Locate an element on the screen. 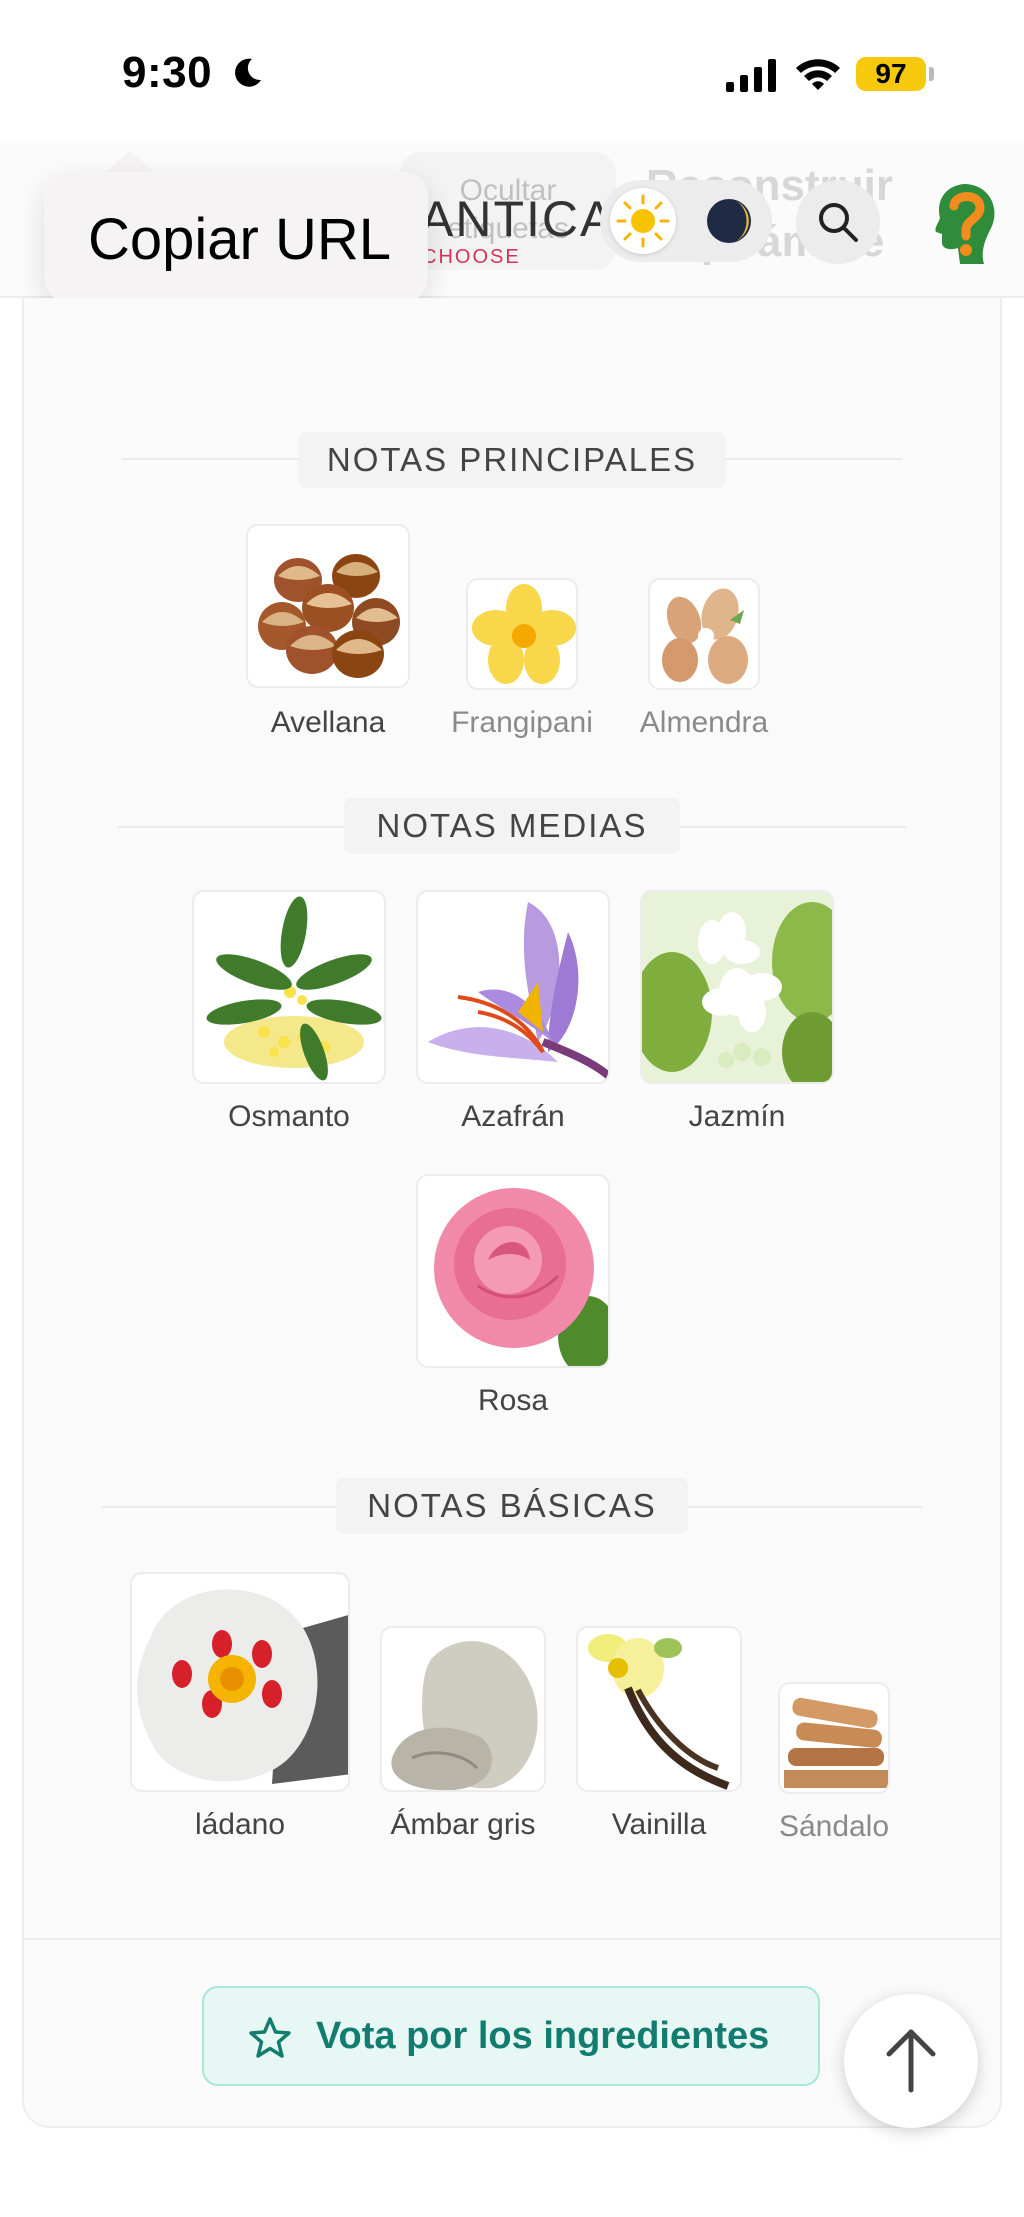  dark-mode-icon is located at coordinates (729, 221).